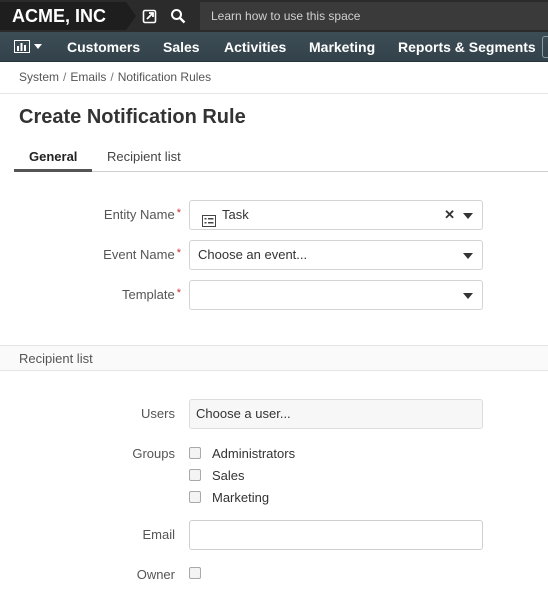 This screenshot has width=548, height=604. I want to click on brand-logo: ACME, INC, so click(68, 16).